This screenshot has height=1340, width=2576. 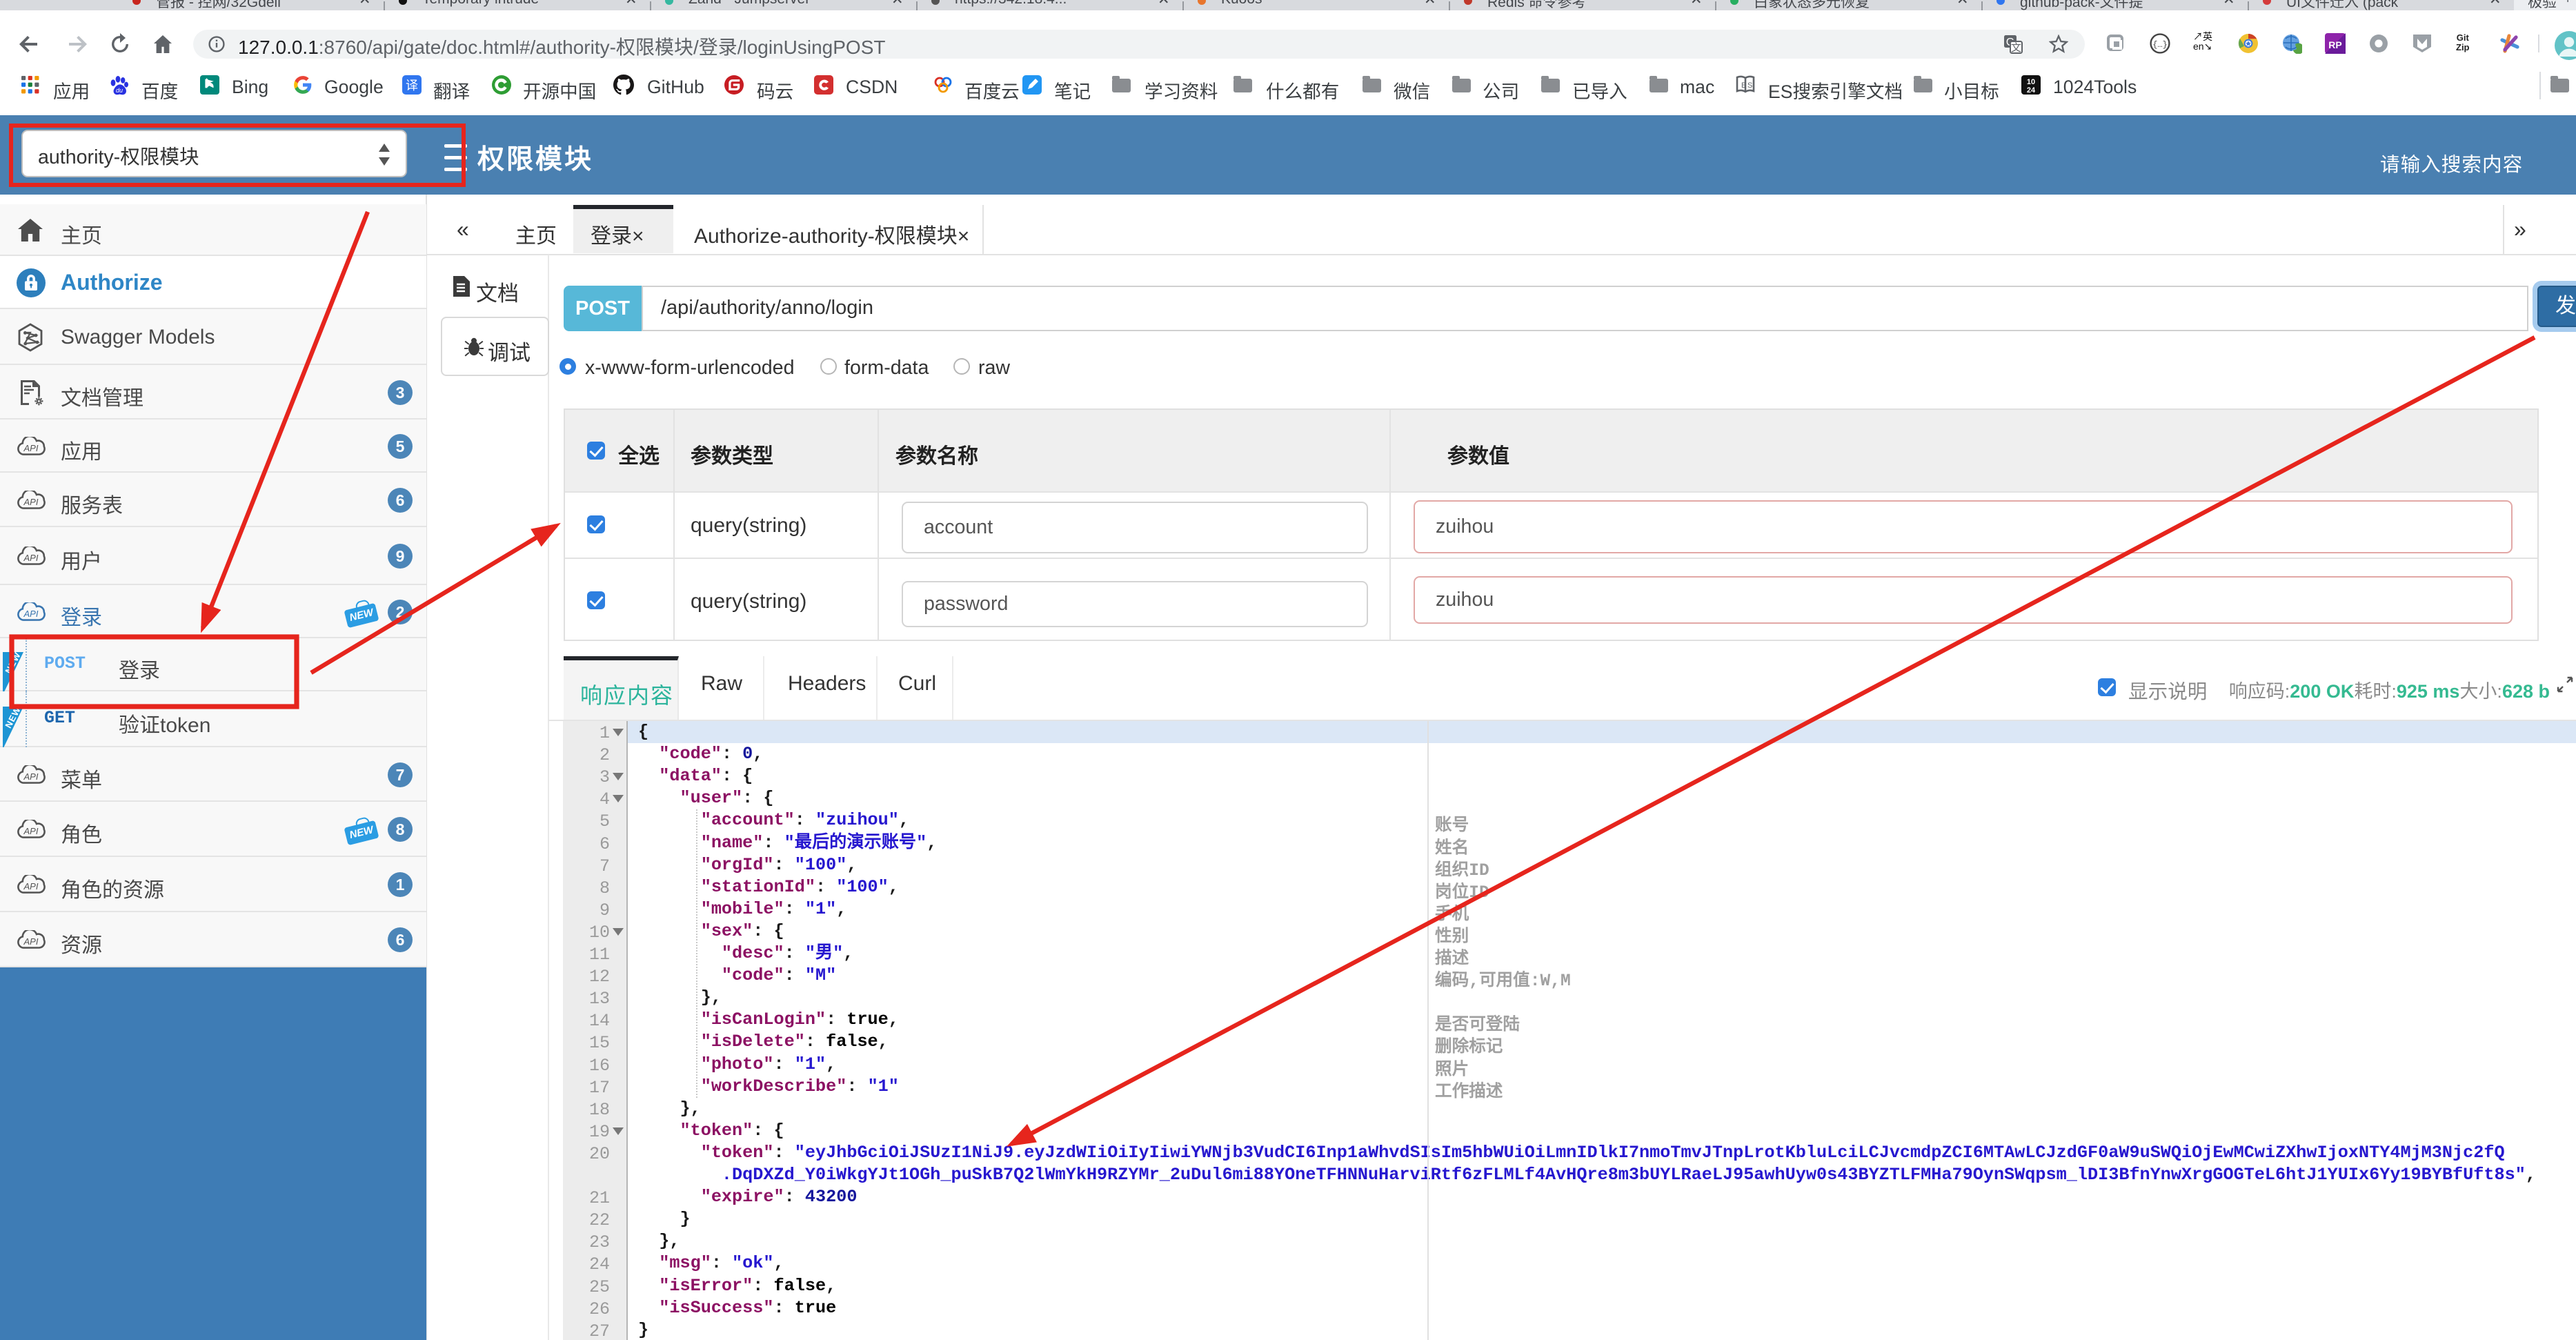 What do you see at coordinates (412, 85) in the screenshot?
I see `svg-text: 译` at bounding box center [412, 85].